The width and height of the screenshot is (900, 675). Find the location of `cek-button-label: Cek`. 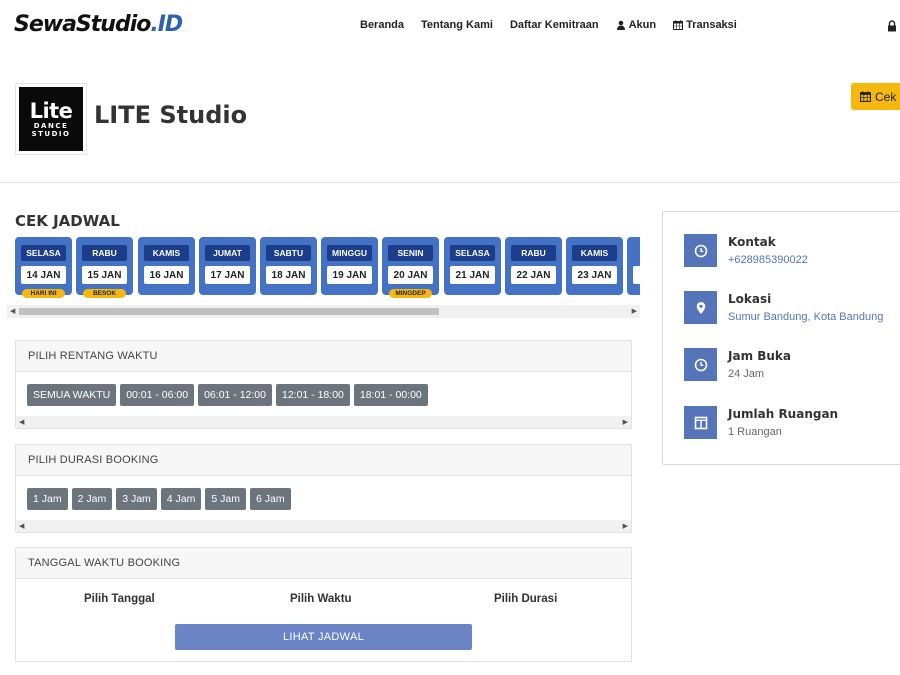

cek-button-label: Cek is located at coordinates (886, 96).